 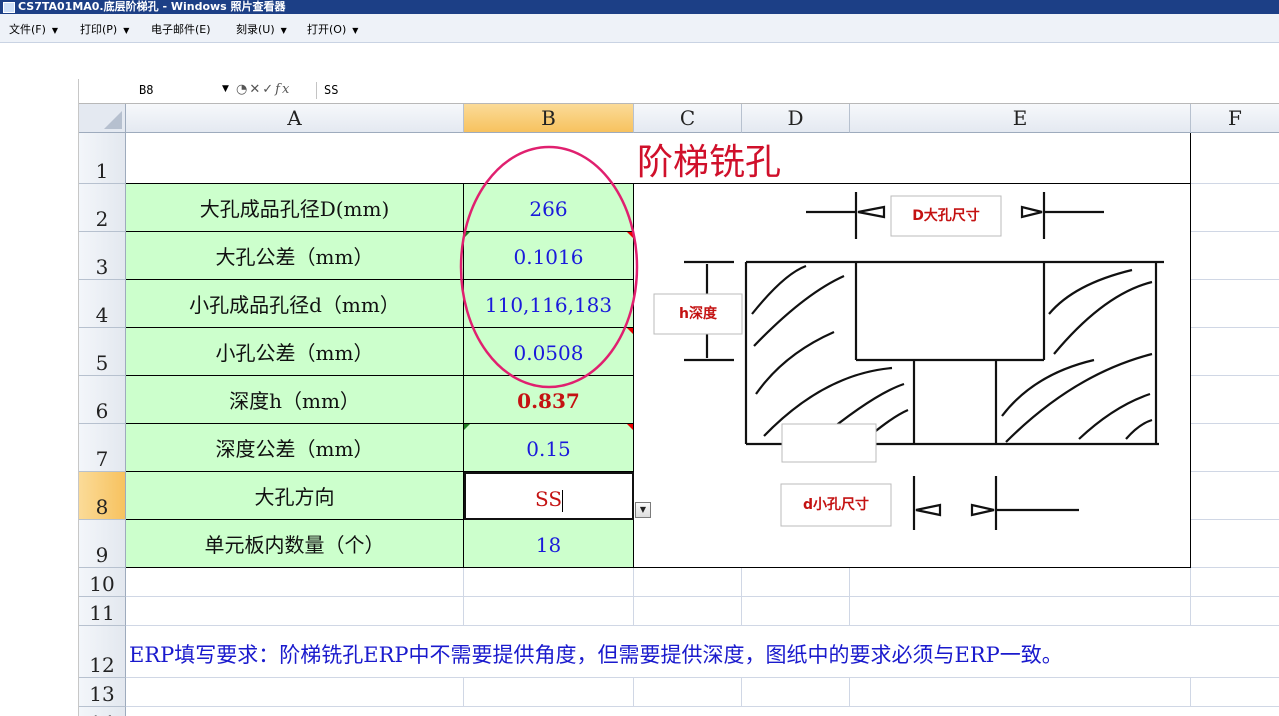 What do you see at coordinates (102, 208) in the screenshot?
I see `row-header-2: 2` at bounding box center [102, 208].